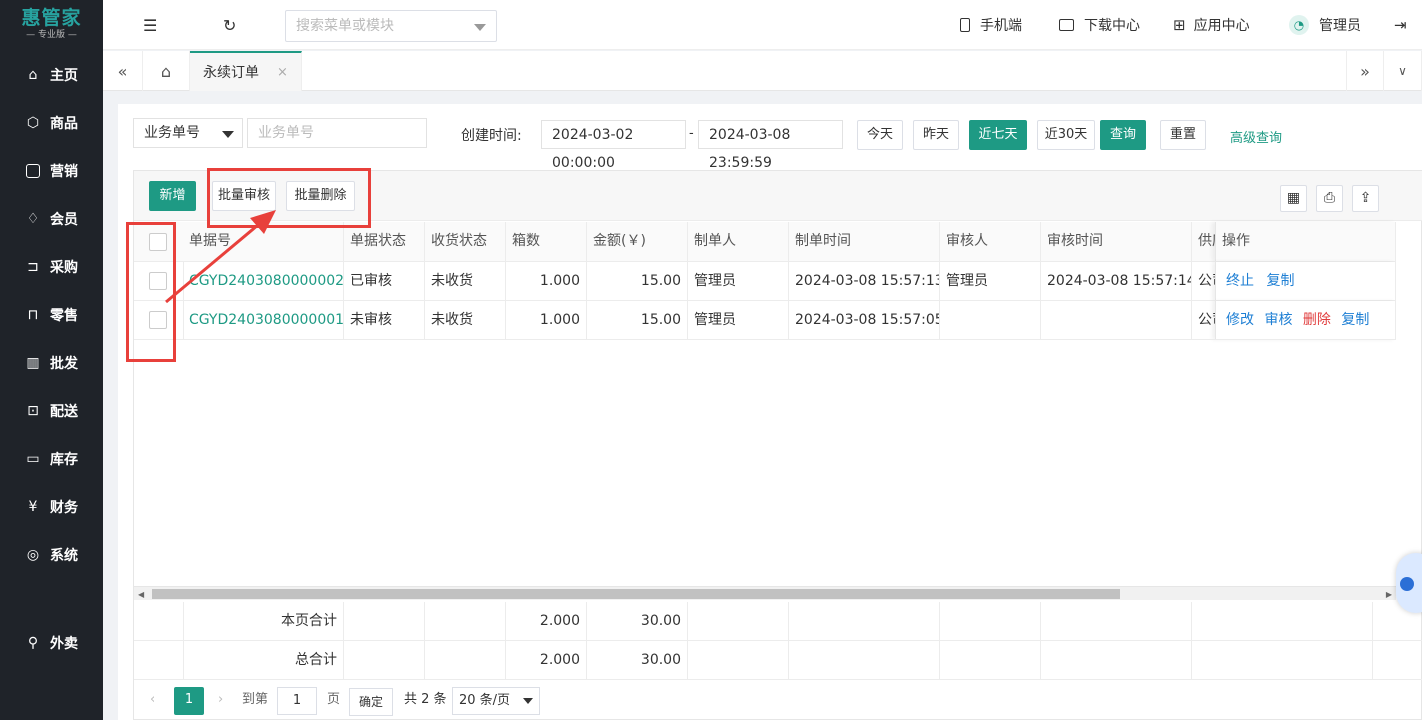  Describe the element at coordinates (1278, 320) in the screenshot. I see `audit-link: 审核` at that location.